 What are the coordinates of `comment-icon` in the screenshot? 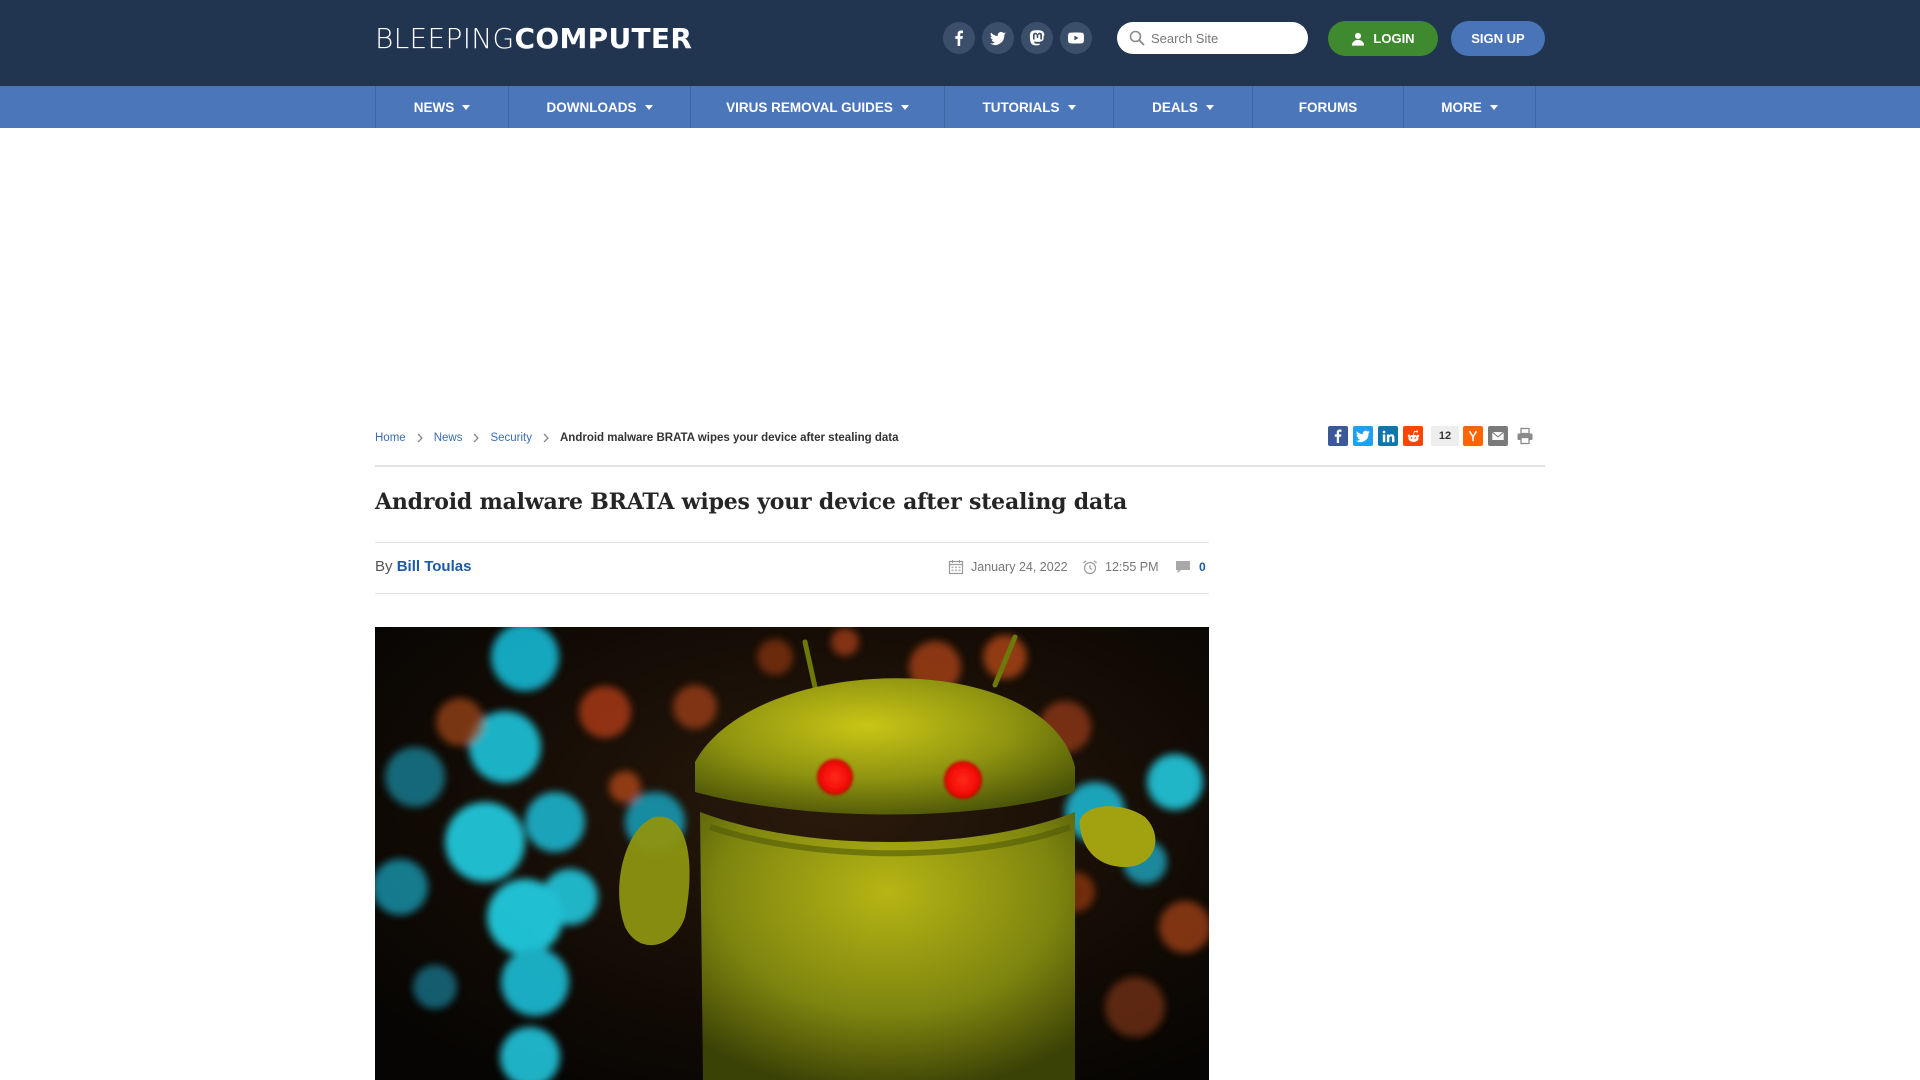 It's located at (1183, 567).